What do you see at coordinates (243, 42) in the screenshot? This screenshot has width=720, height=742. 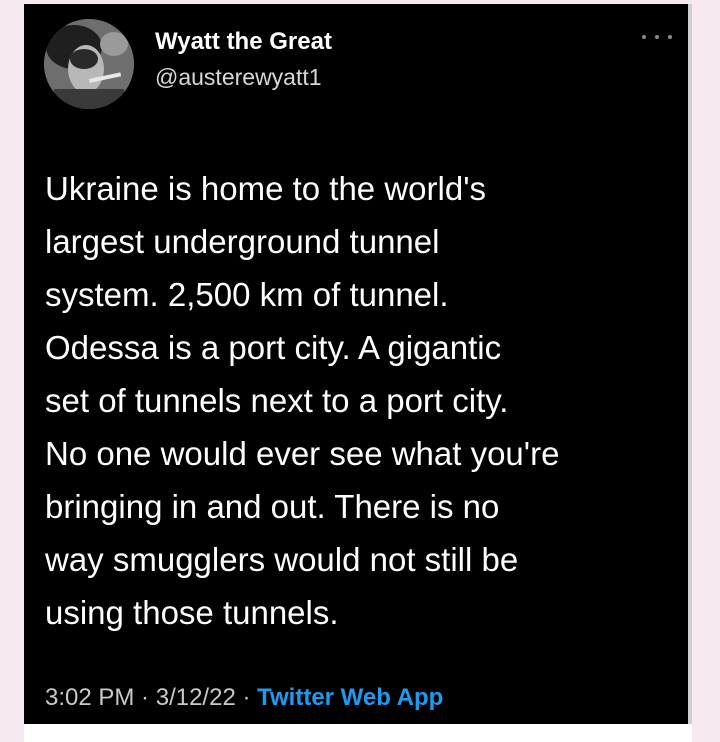 I see `display-name: Wyatt the Great` at bounding box center [243, 42].